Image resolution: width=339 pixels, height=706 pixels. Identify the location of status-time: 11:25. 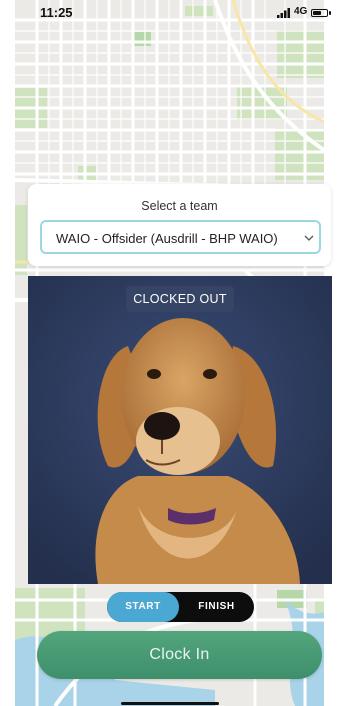
(56, 12).